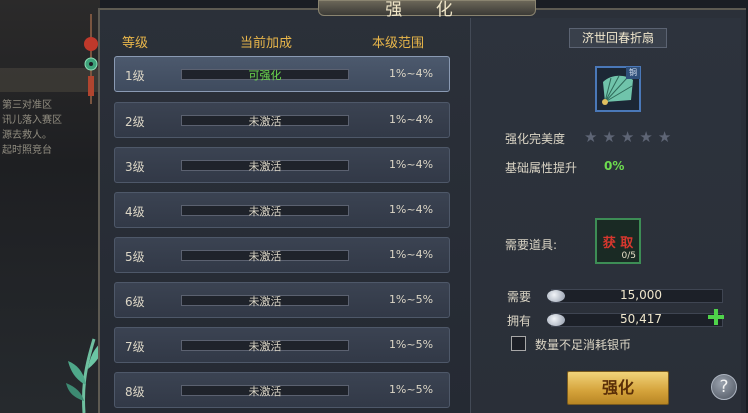  Describe the element at coordinates (426, 10) in the screenshot. I see `dialog-title: 强 化` at that location.